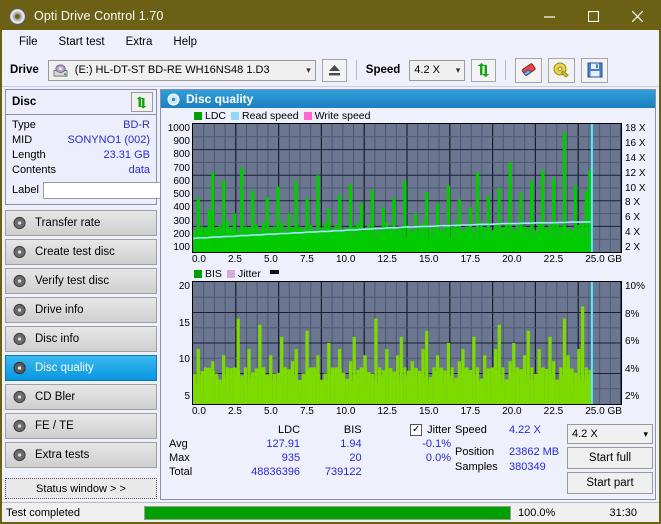 Image resolution: width=661 pixels, height=524 pixels. I want to click on sidebar-item-label: FE / TE, so click(54, 426).